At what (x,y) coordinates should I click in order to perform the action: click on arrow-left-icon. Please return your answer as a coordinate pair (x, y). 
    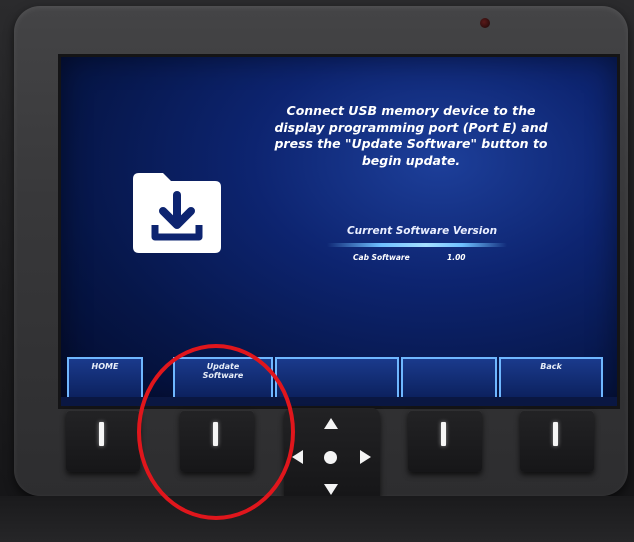
    Looking at the image, I should click on (297, 457).